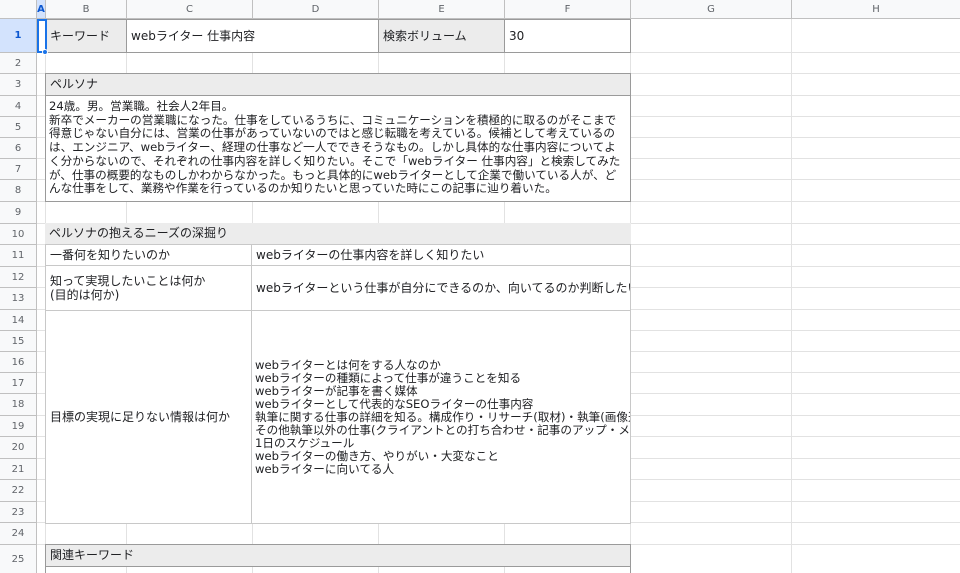 The width and height of the screenshot is (960, 573). What do you see at coordinates (18, 213) in the screenshot?
I see `row-header: 9` at bounding box center [18, 213].